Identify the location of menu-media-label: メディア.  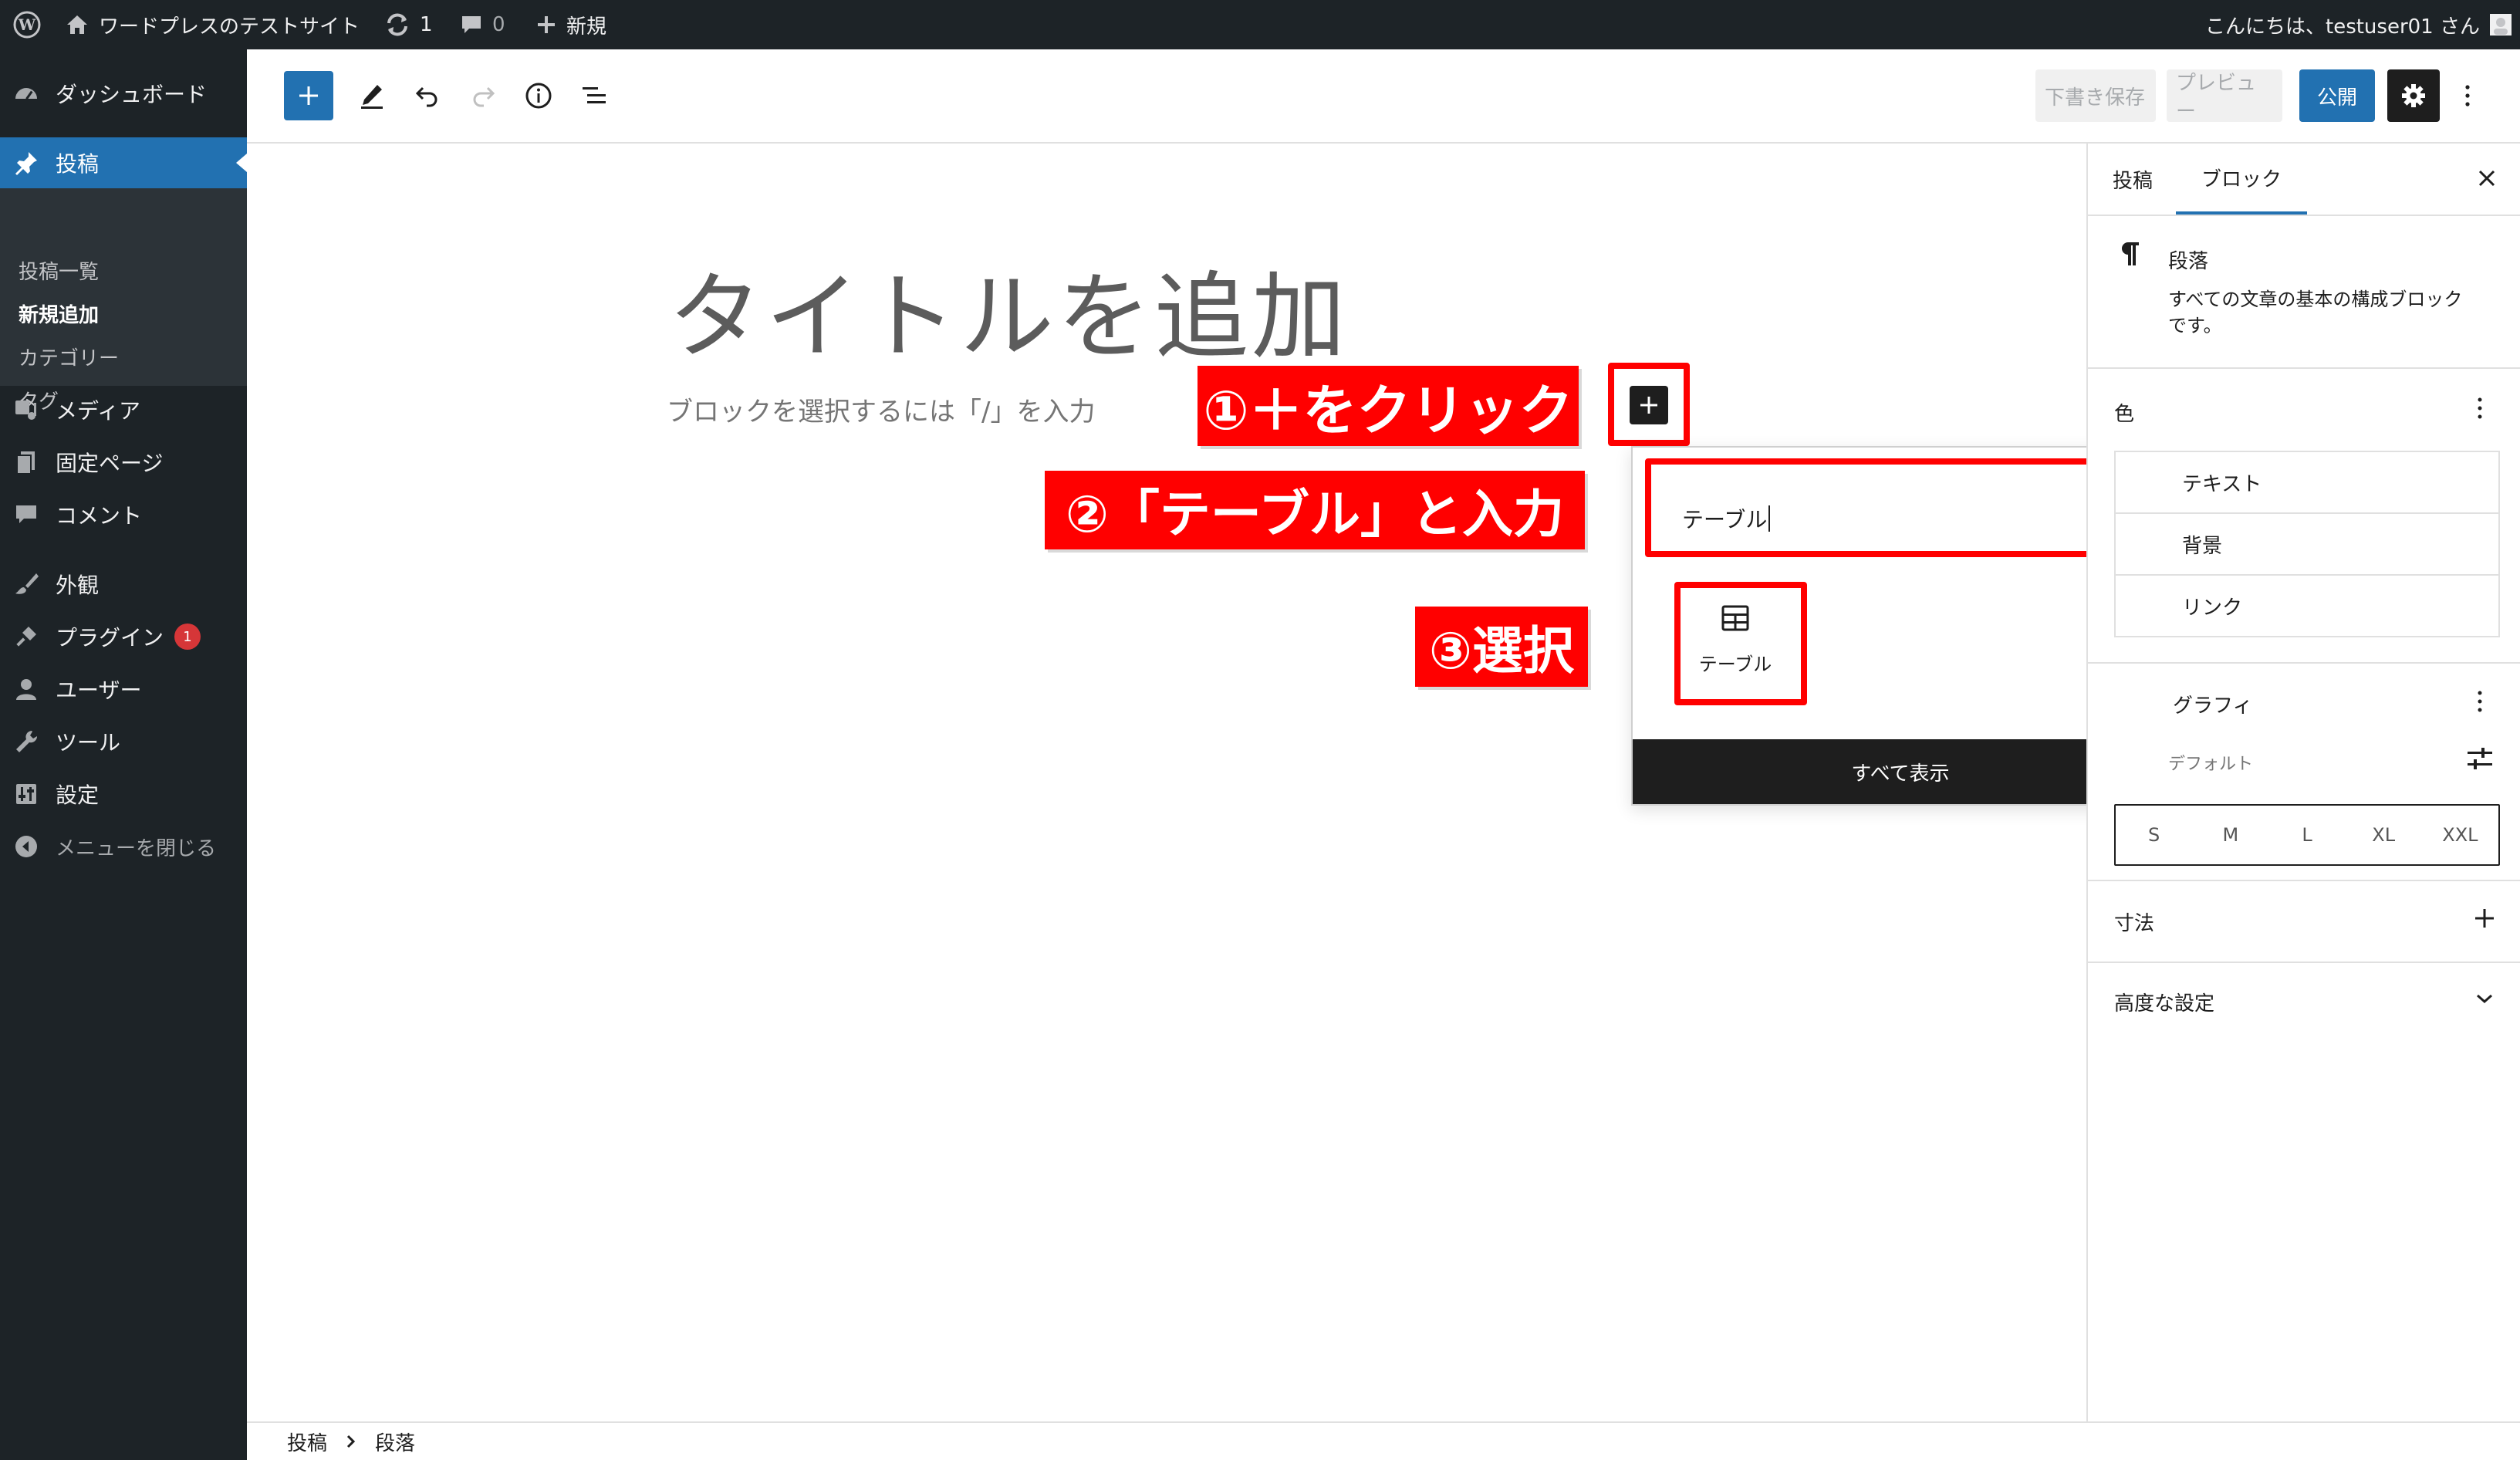
(98, 411).